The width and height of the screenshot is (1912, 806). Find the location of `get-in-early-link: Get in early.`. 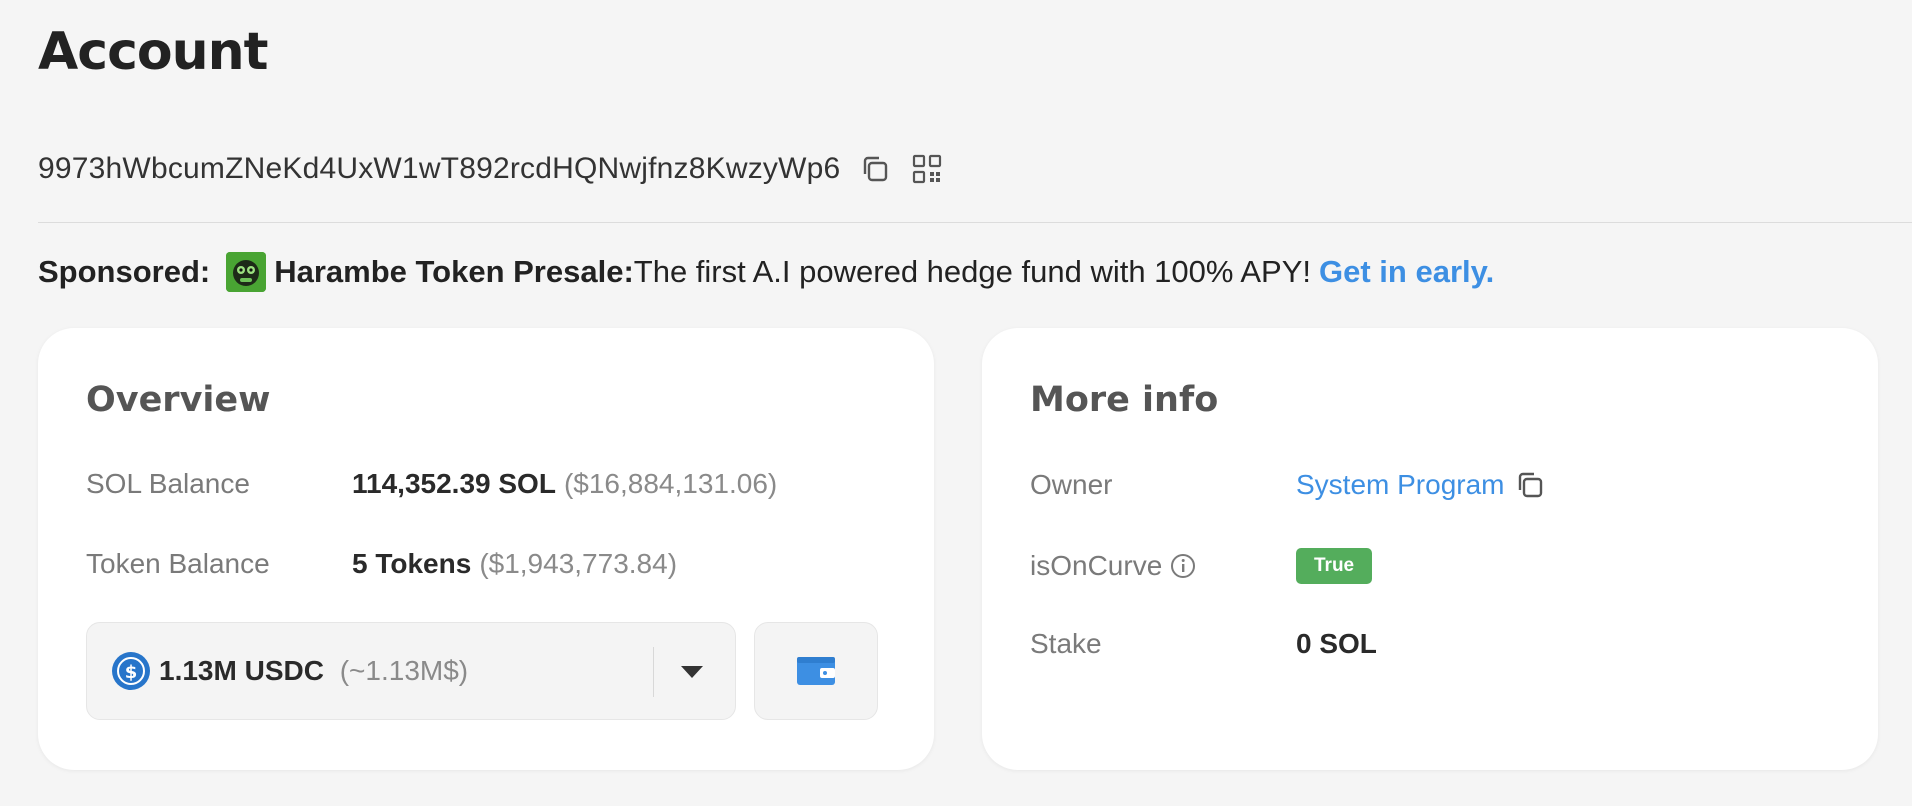

get-in-early-link: Get in early. is located at coordinates (1406, 272).